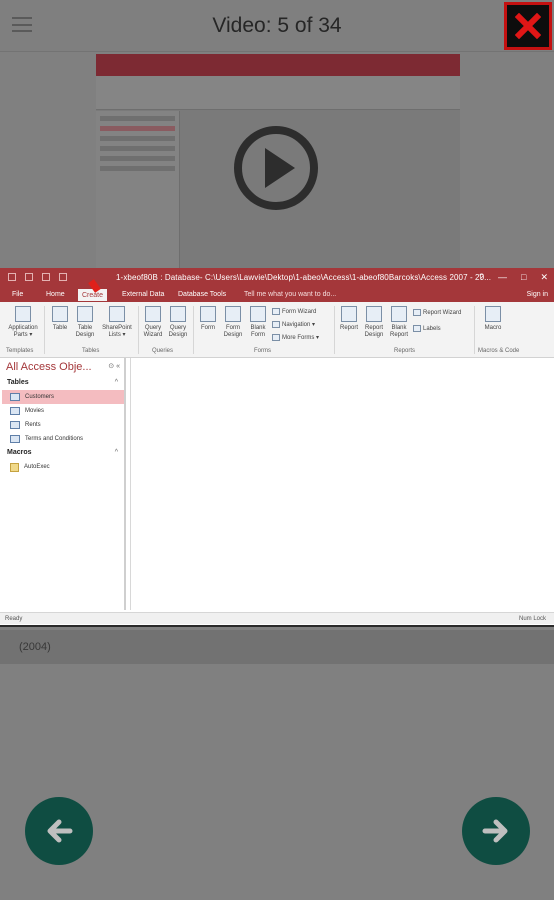 Image resolution: width=554 pixels, height=900 pixels. Describe the element at coordinates (437, 312) in the screenshot. I see `report-wizard-button: Report Wizard` at that location.